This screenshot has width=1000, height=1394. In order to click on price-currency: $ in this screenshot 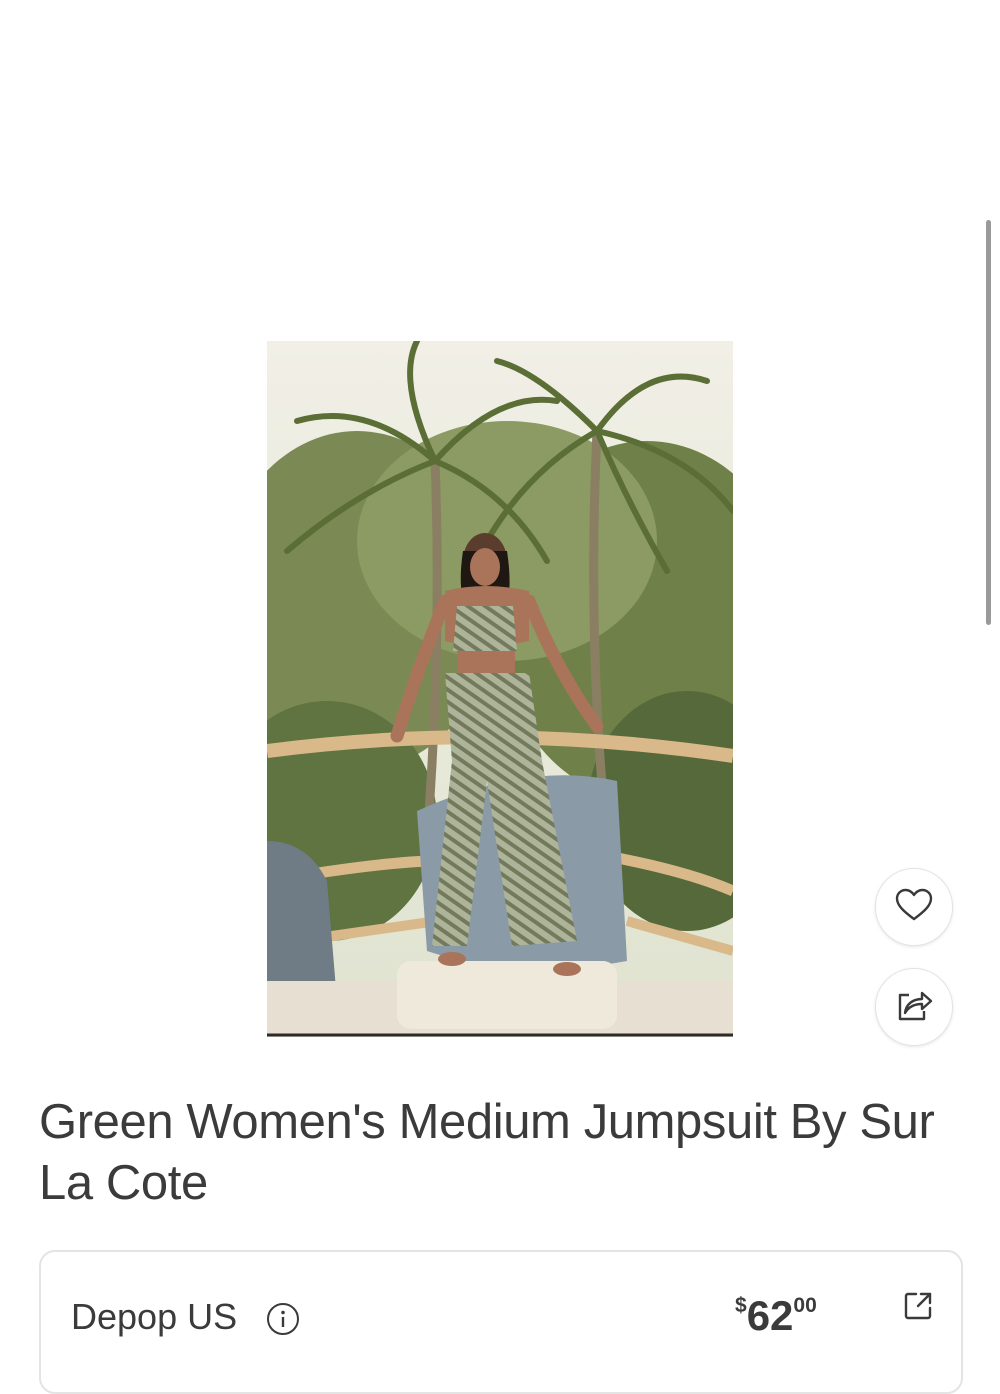, I will do `click(741, 1305)`.